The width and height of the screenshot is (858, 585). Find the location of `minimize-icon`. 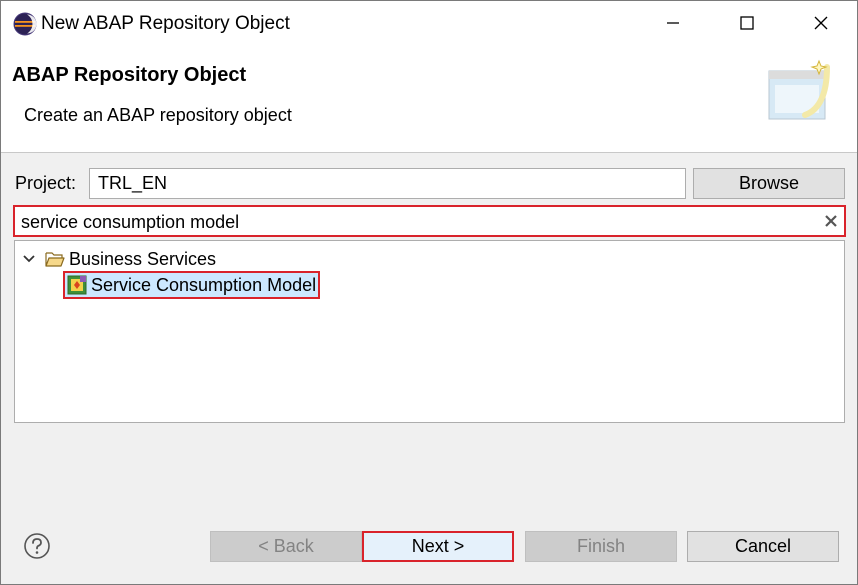

minimize-icon is located at coordinates (673, 23).